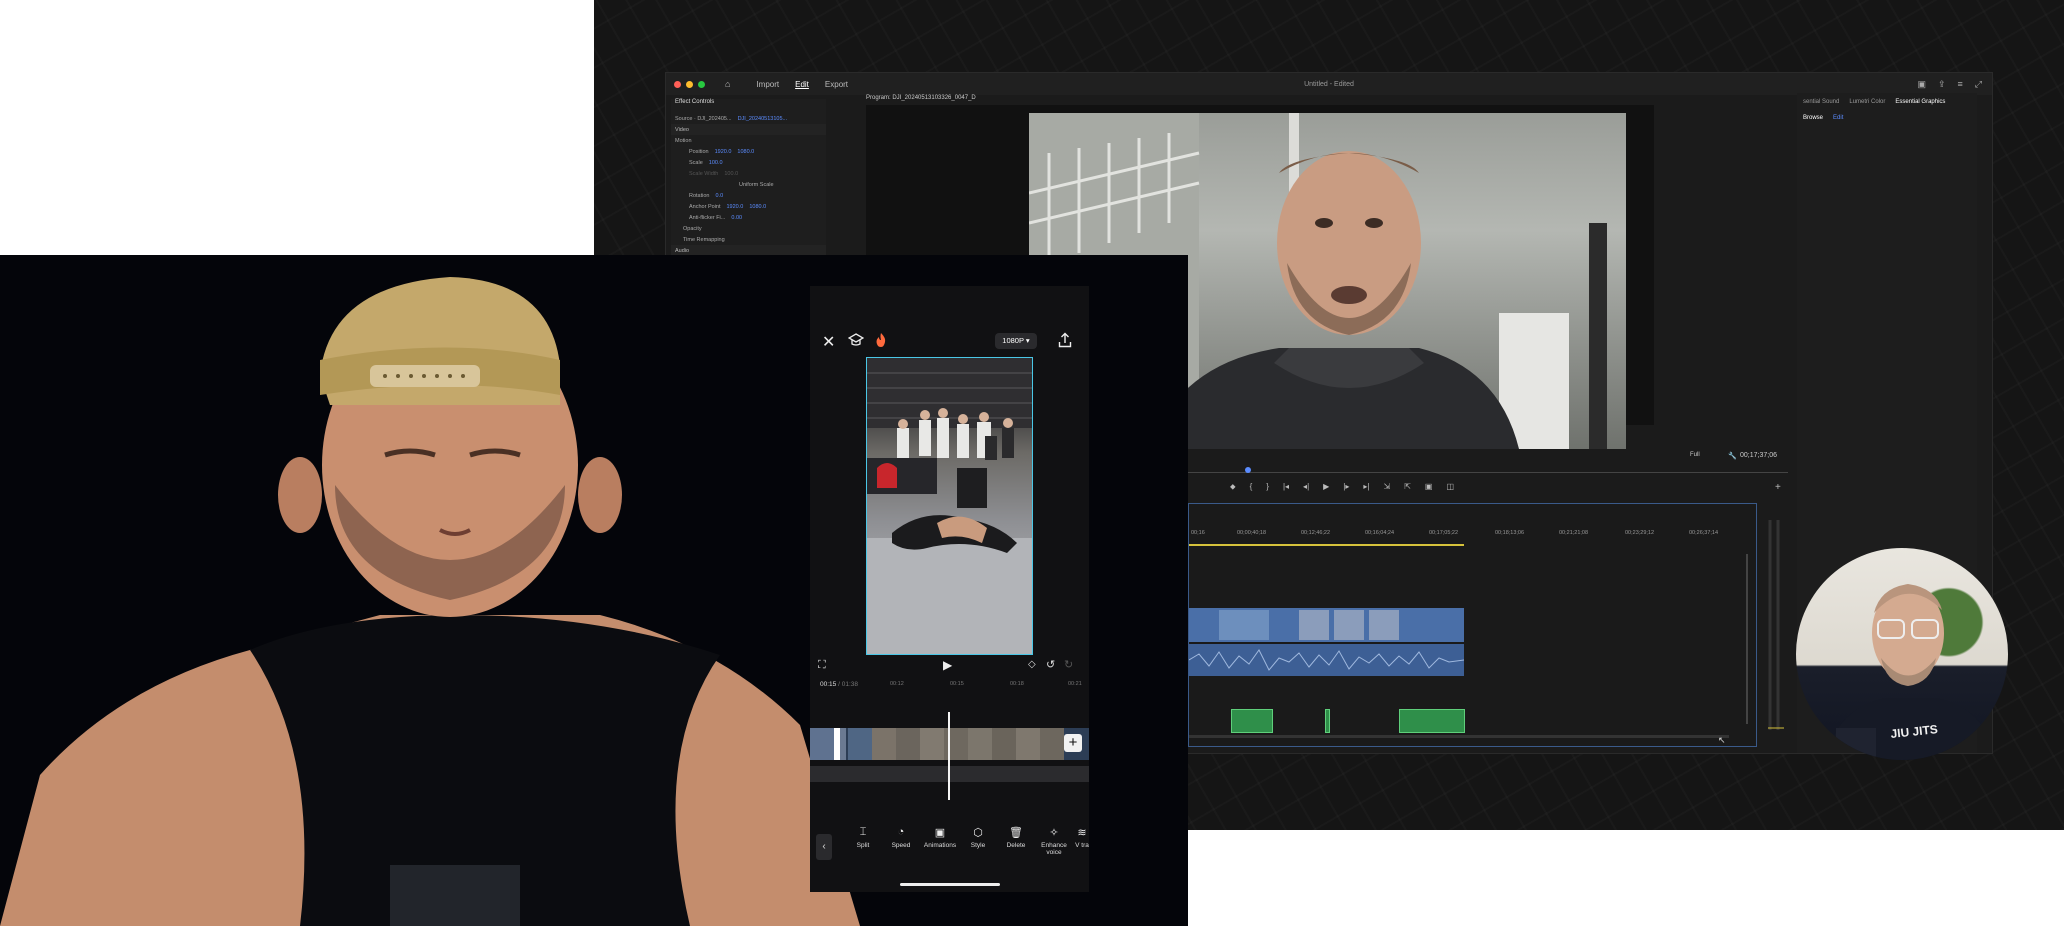  I want to click on video-preview, so click(949, 506).